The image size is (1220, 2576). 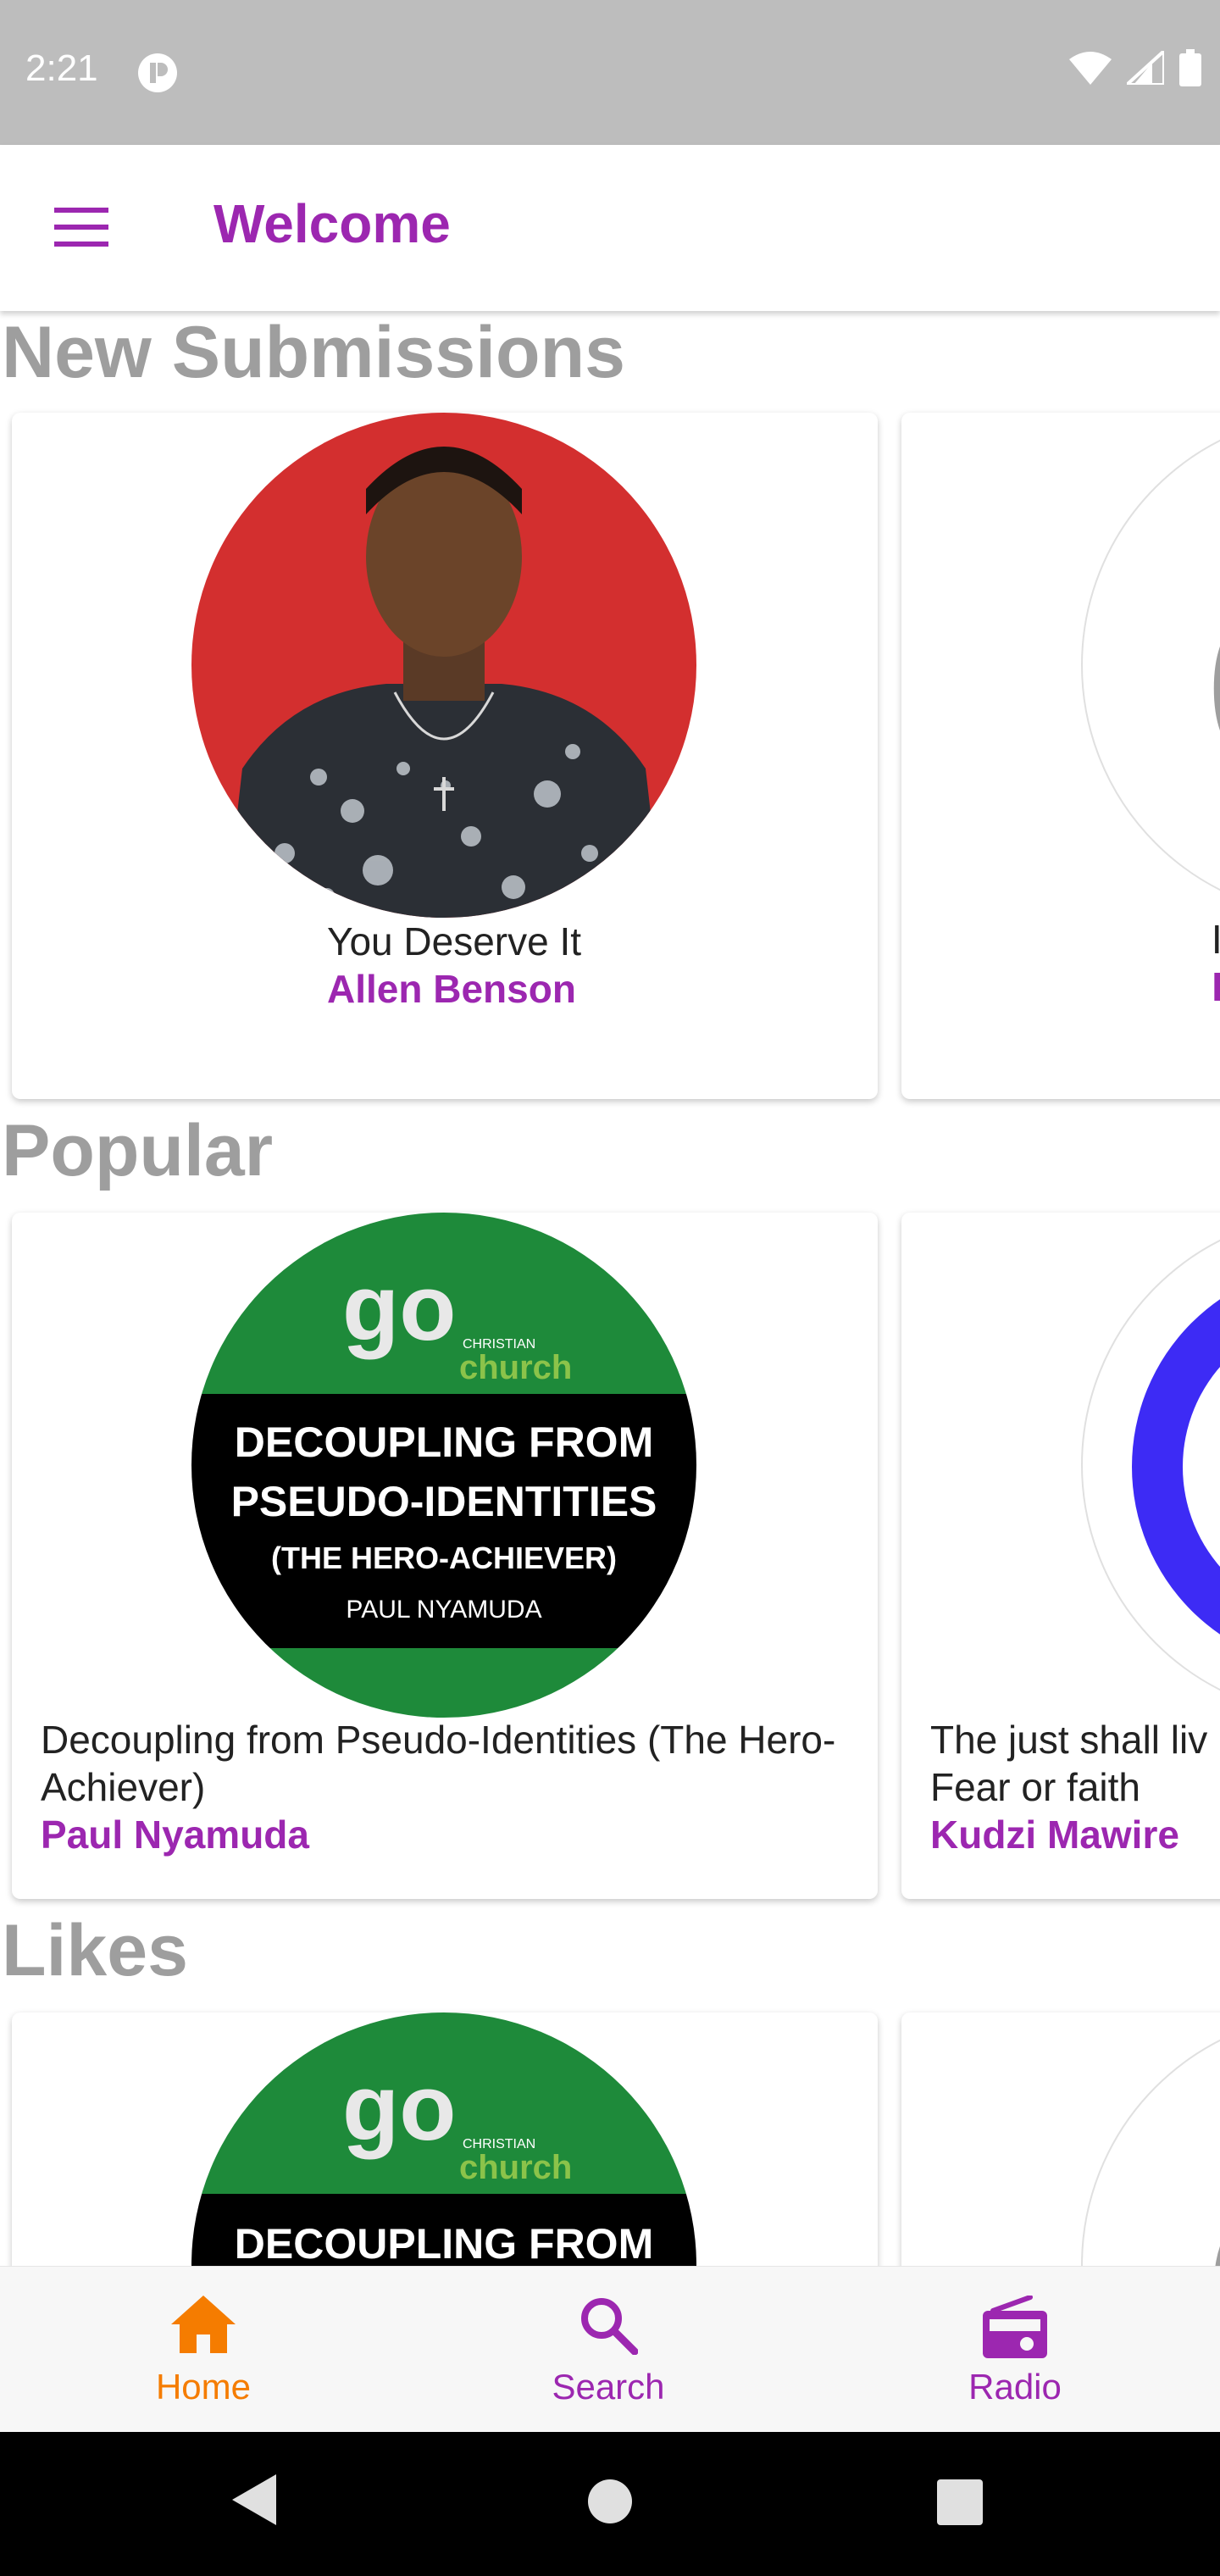 I want to click on svg-text: go, so click(x=399, y=2108).